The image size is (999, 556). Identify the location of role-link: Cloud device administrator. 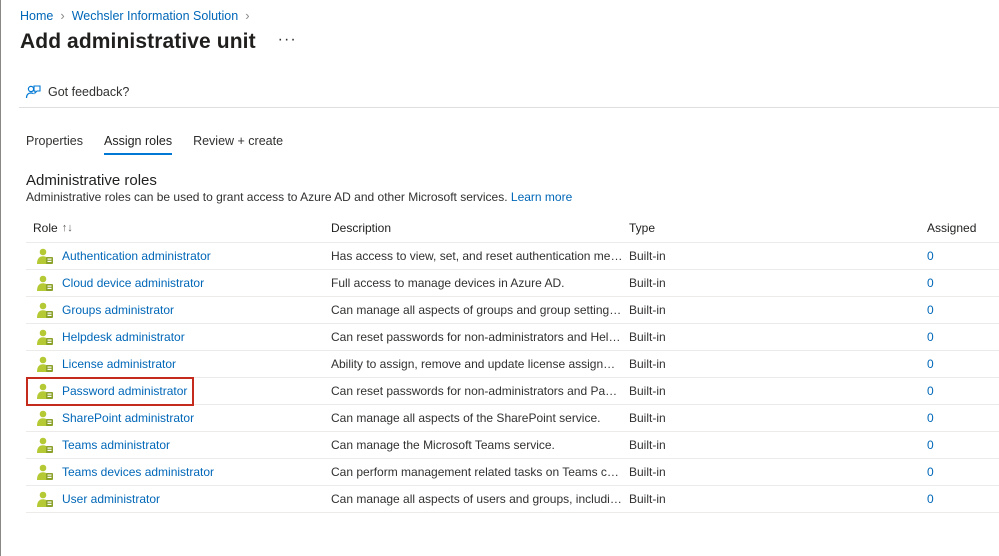
(133, 283).